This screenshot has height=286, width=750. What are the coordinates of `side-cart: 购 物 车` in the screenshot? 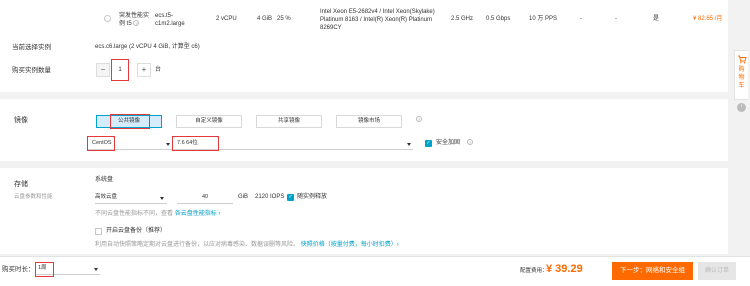 It's located at (741, 75).